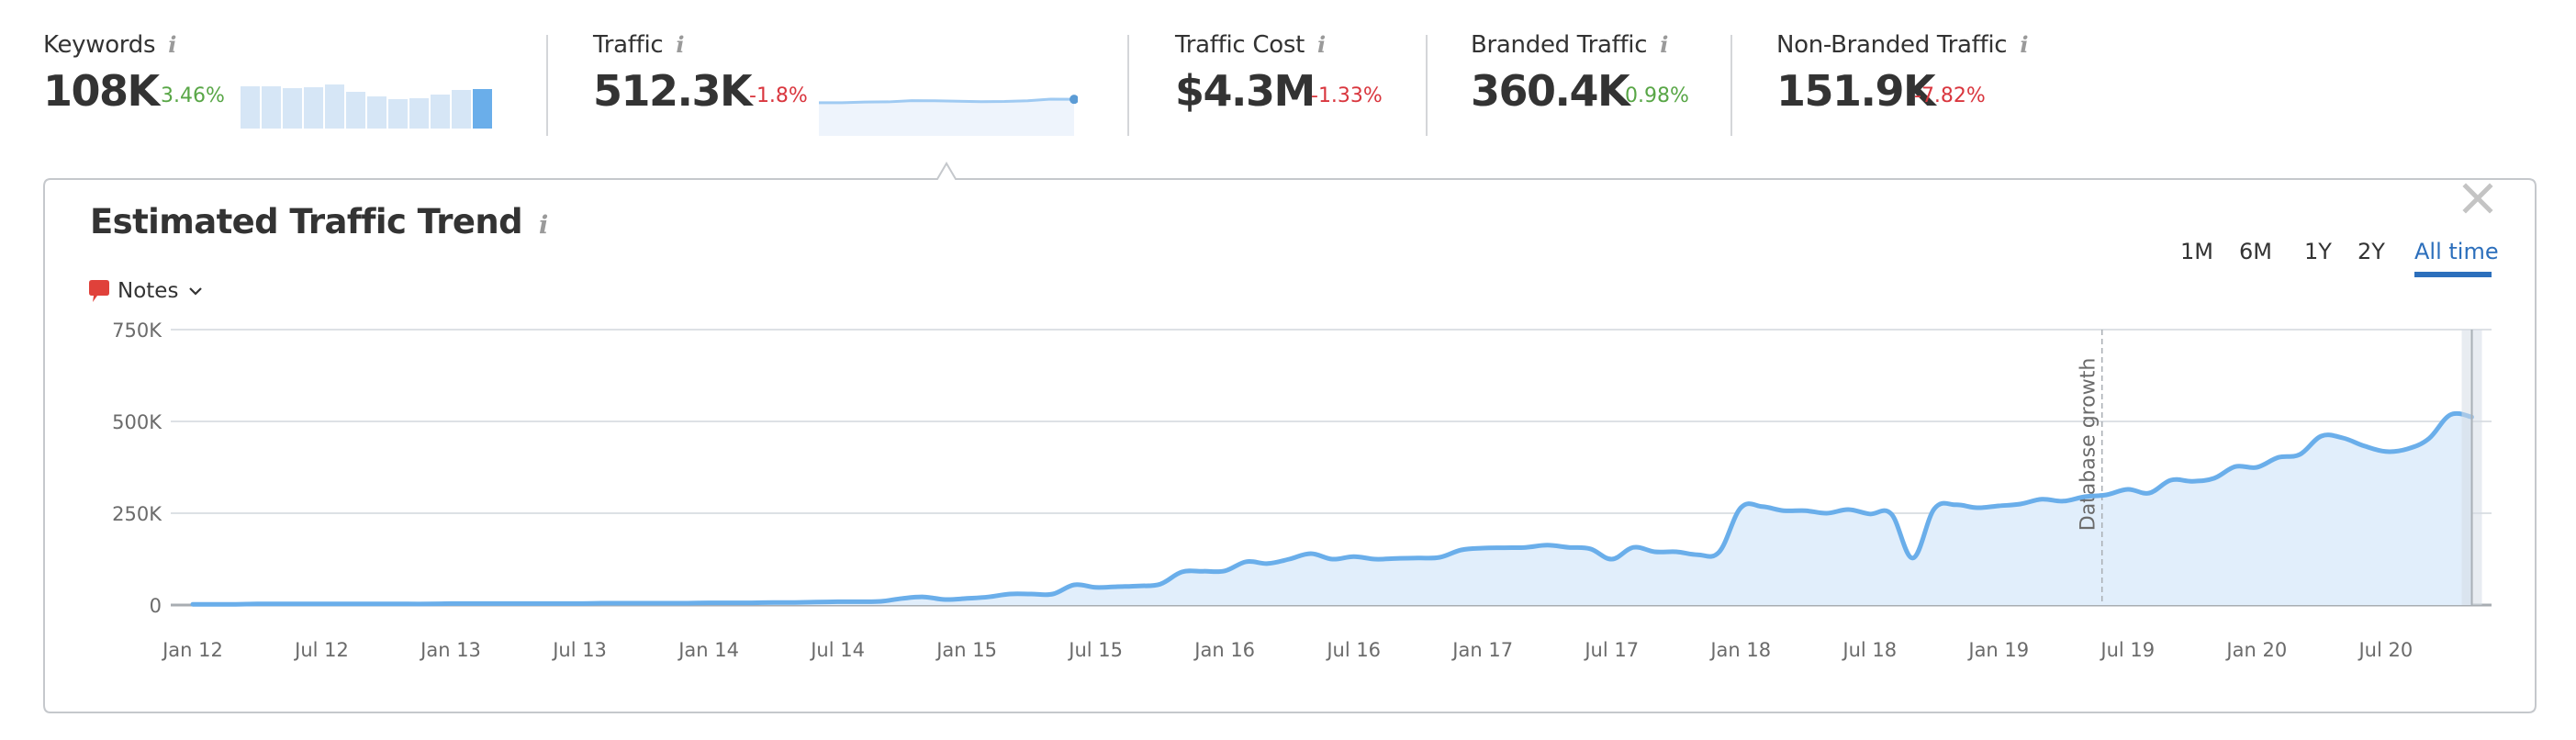 The image size is (2576, 740). I want to click on metric-non-branded-traffic: Non-Branded Traffic i 151.9K -7.82%, so click(1932, 81).